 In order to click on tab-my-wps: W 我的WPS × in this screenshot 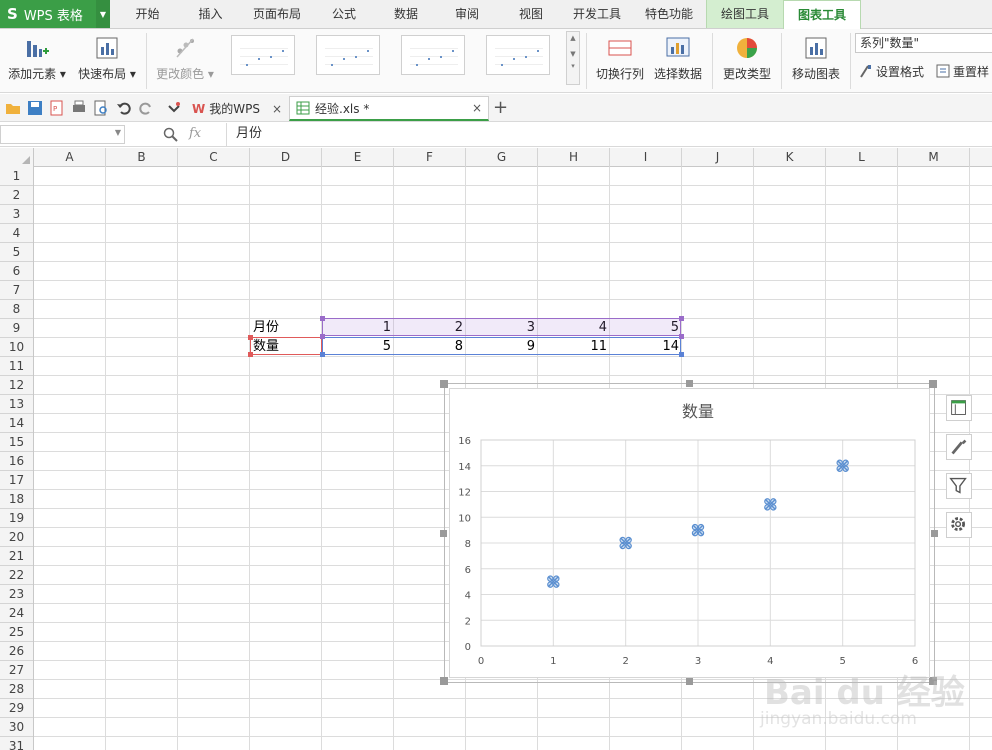, I will do `click(237, 108)`.